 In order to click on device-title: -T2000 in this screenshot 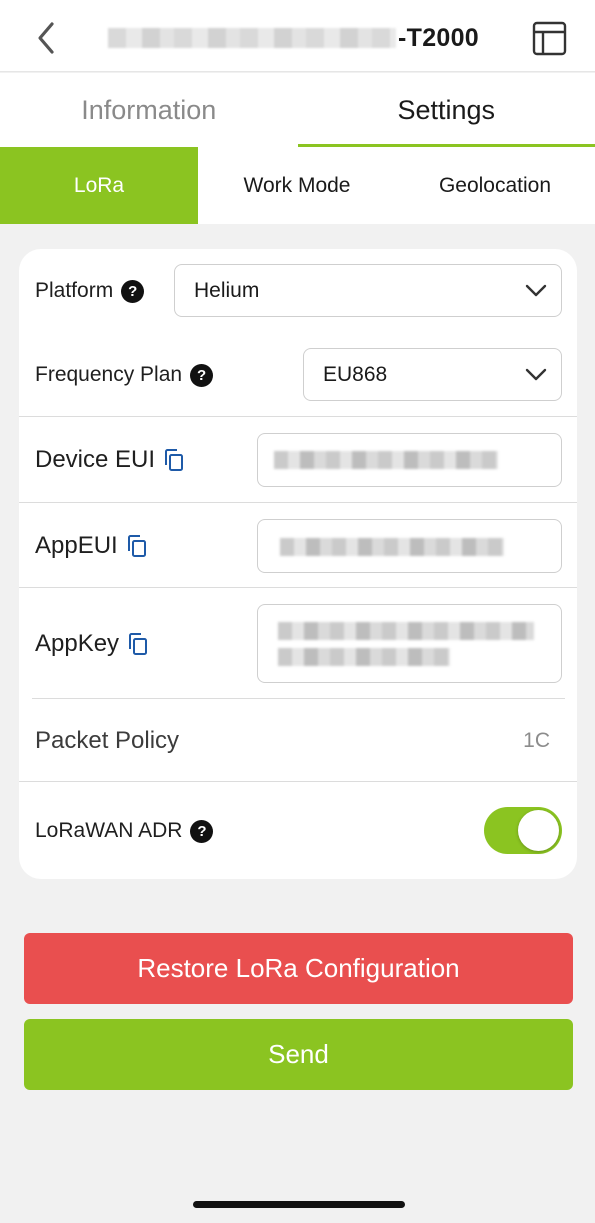, I will do `click(293, 38)`.